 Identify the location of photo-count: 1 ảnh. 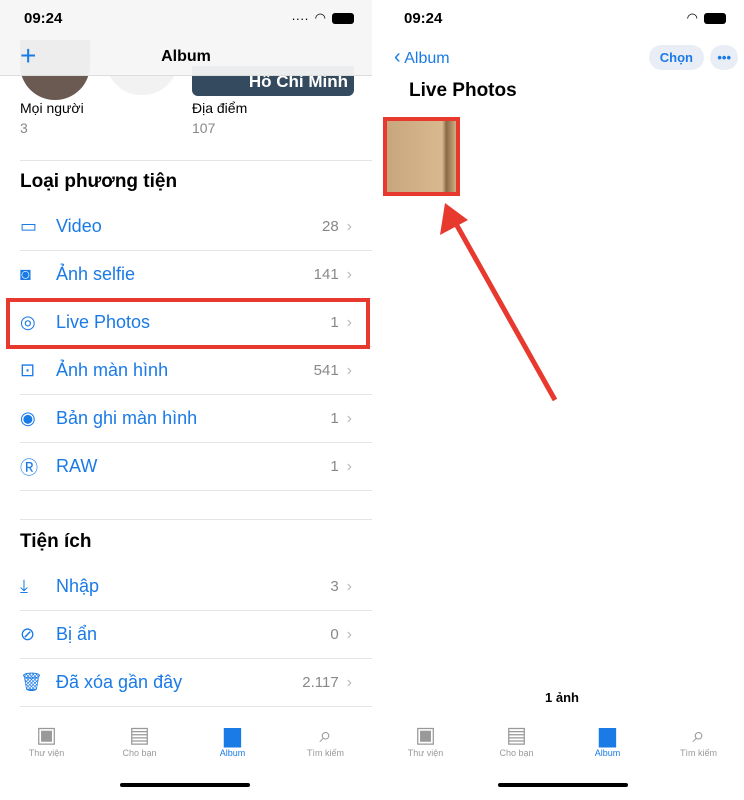
(562, 697).